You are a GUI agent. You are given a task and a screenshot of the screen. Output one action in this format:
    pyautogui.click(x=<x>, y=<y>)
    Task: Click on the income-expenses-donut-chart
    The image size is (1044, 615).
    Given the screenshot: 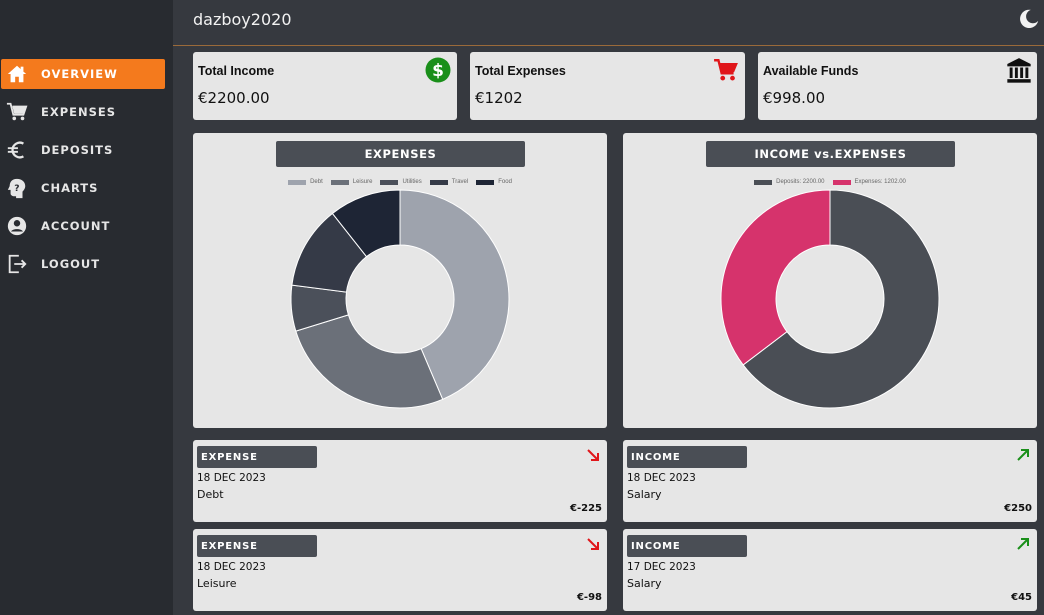 What is the action you would take?
    pyautogui.click(x=830, y=299)
    